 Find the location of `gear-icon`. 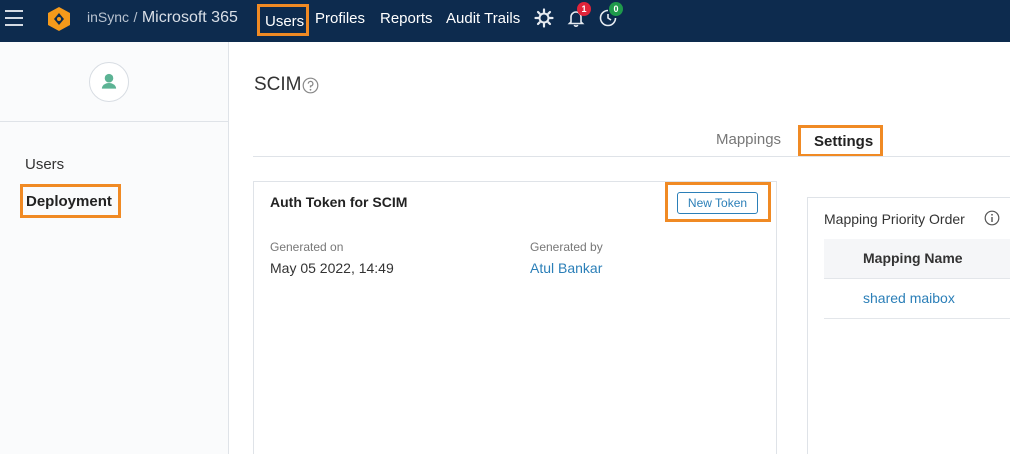

gear-icon is located at coordinates (544, 18).